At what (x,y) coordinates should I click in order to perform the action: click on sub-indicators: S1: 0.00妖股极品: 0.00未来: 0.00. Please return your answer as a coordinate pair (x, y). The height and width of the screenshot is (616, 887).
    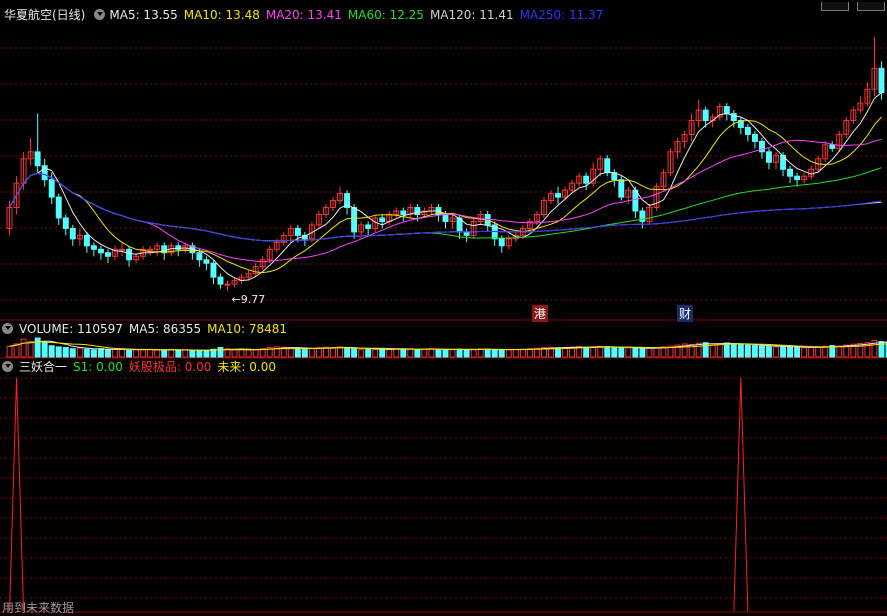
    Looking at the image, I should click on (177, 367).